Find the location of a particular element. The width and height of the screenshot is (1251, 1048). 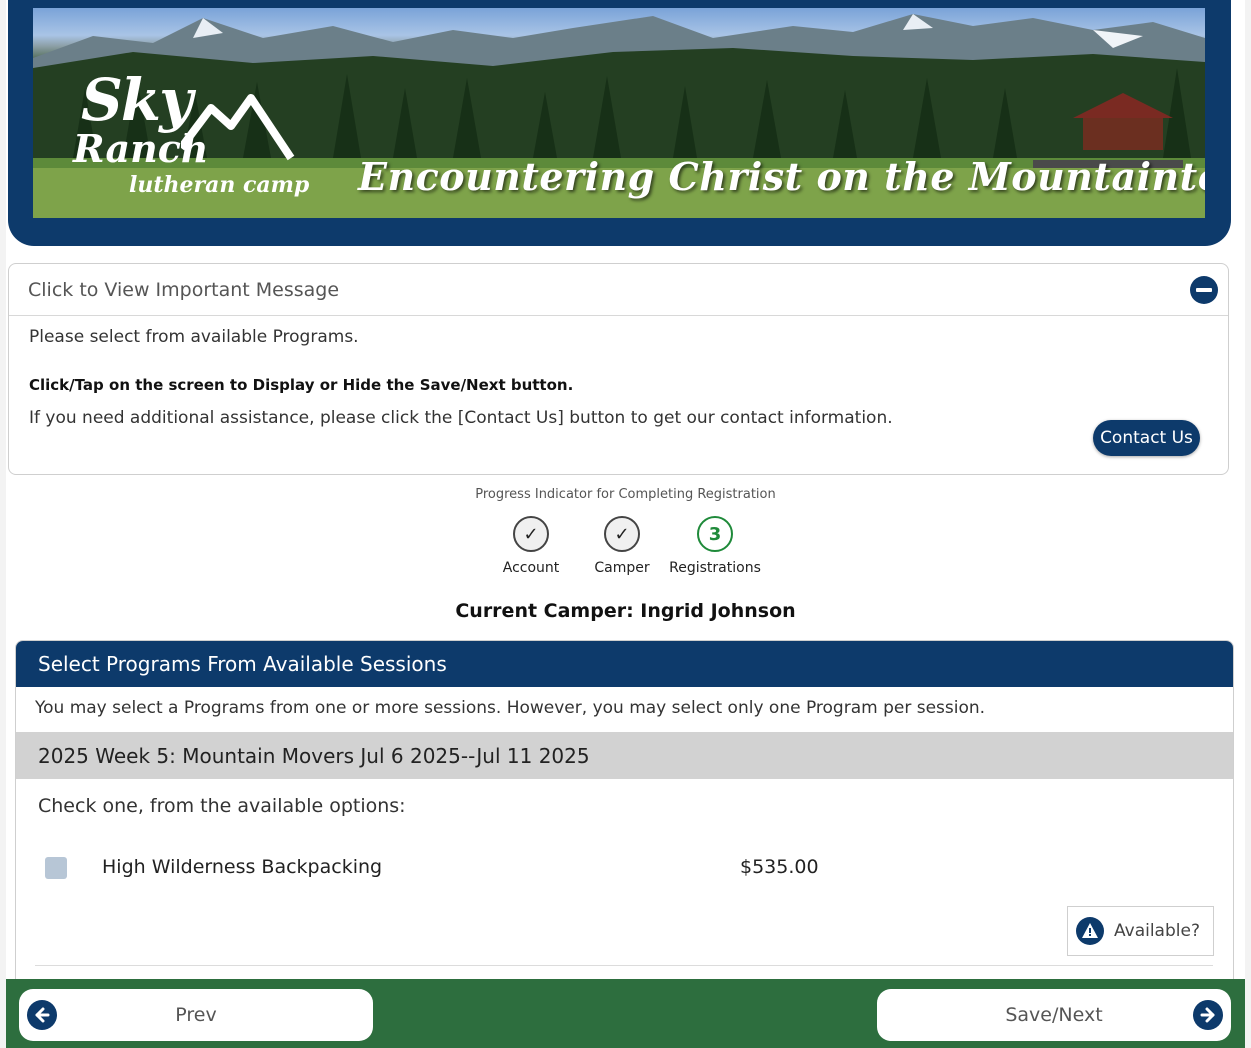

save-next-label: Save/Next is located at coordinates (1054, 1015).